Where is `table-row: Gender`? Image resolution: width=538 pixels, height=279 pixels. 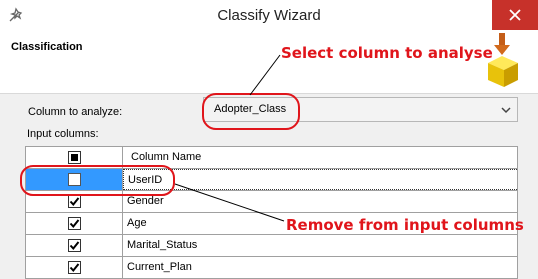
table-row: Gender is located at coordinates (272, 202).